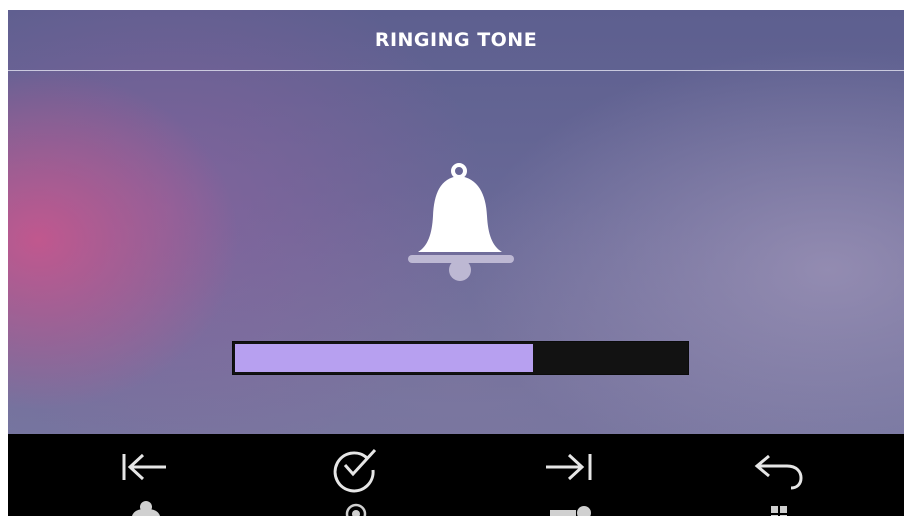  I want to click on header-bar: RINGING TONE, so click(456, 40).